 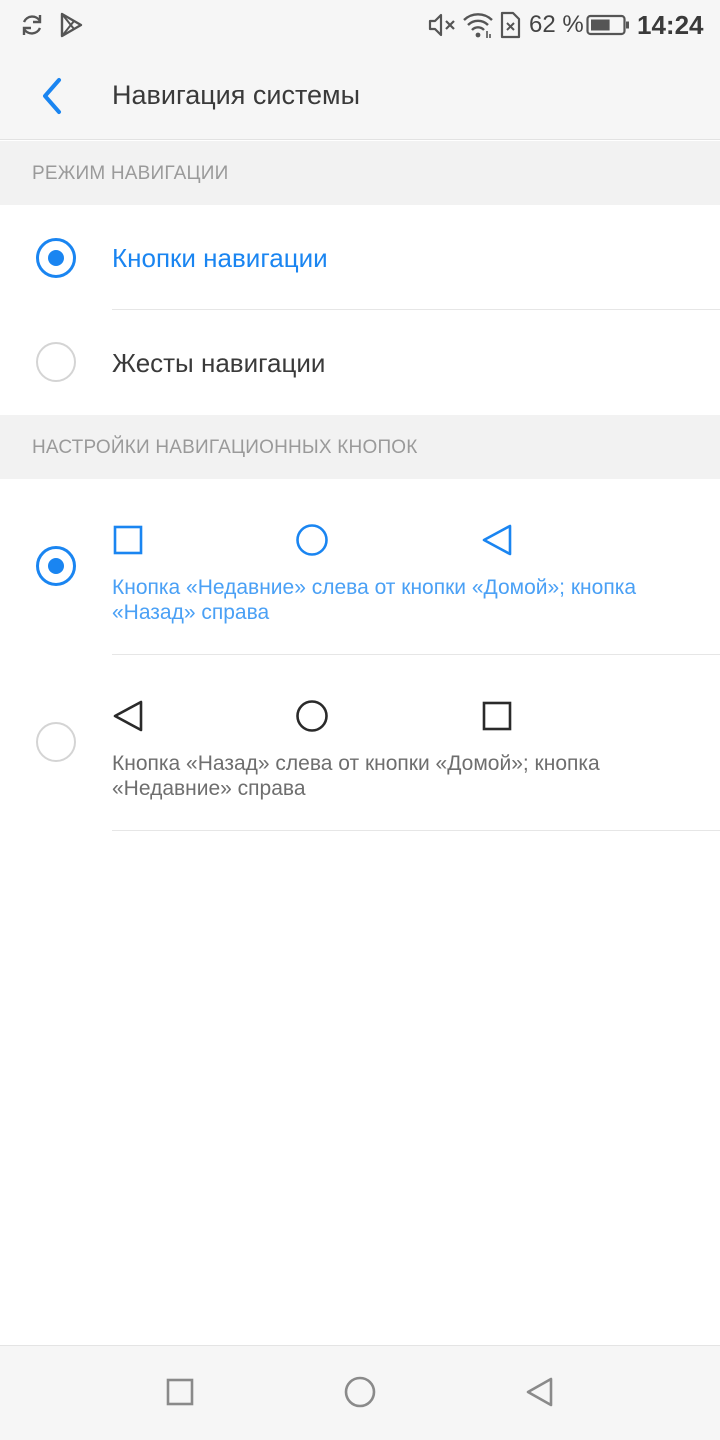 What do you see at coordinates (608, 25) in the screenshot?
I see `battery-icon` at bounding box center [608, 25].